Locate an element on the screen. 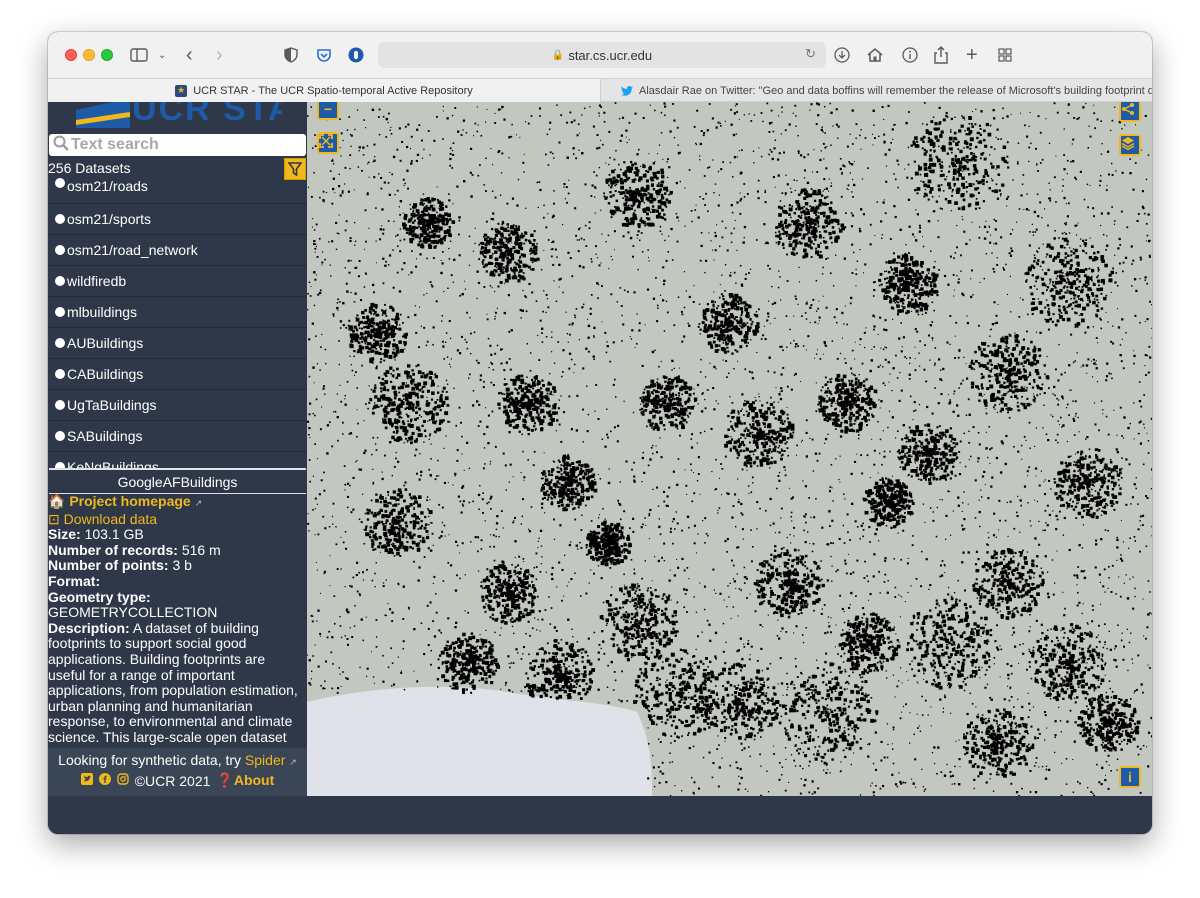 The height and width of the screenshot is (898, 1200). dataset-item: osm21/sports is located at coordinates (177, 219).